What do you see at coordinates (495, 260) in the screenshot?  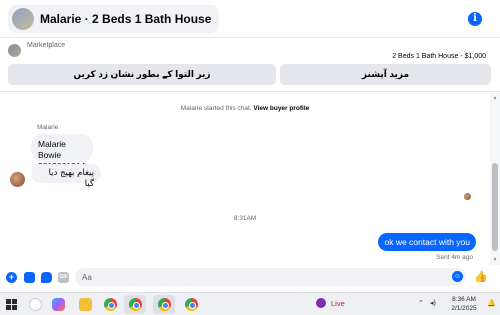 I see `scroll-down-arrow-icon: ▼` at bounding box center [495, 260].